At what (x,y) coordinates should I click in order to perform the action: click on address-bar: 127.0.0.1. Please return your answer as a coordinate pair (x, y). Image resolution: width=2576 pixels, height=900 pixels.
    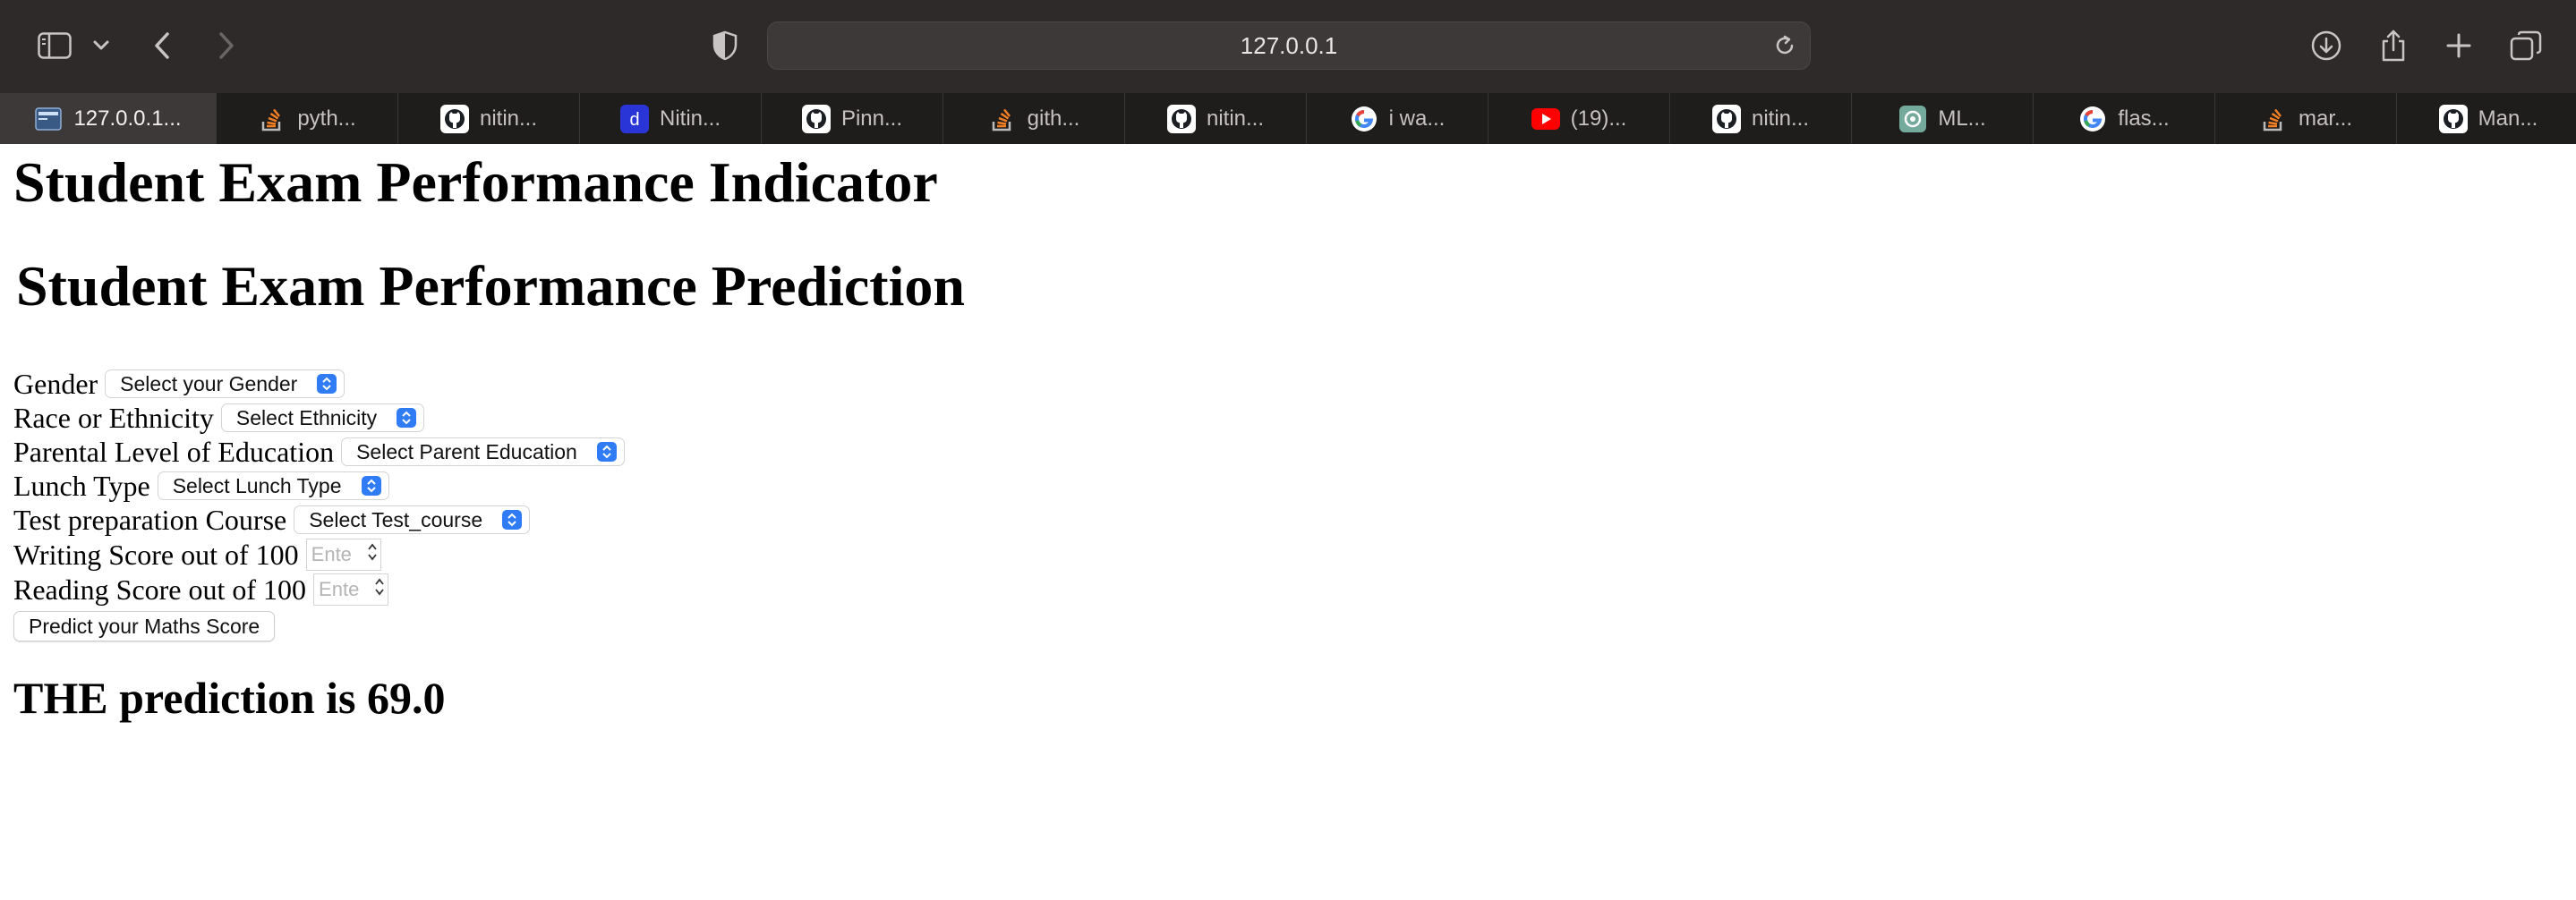
    Looking at the image, I should click on (1289, 45).